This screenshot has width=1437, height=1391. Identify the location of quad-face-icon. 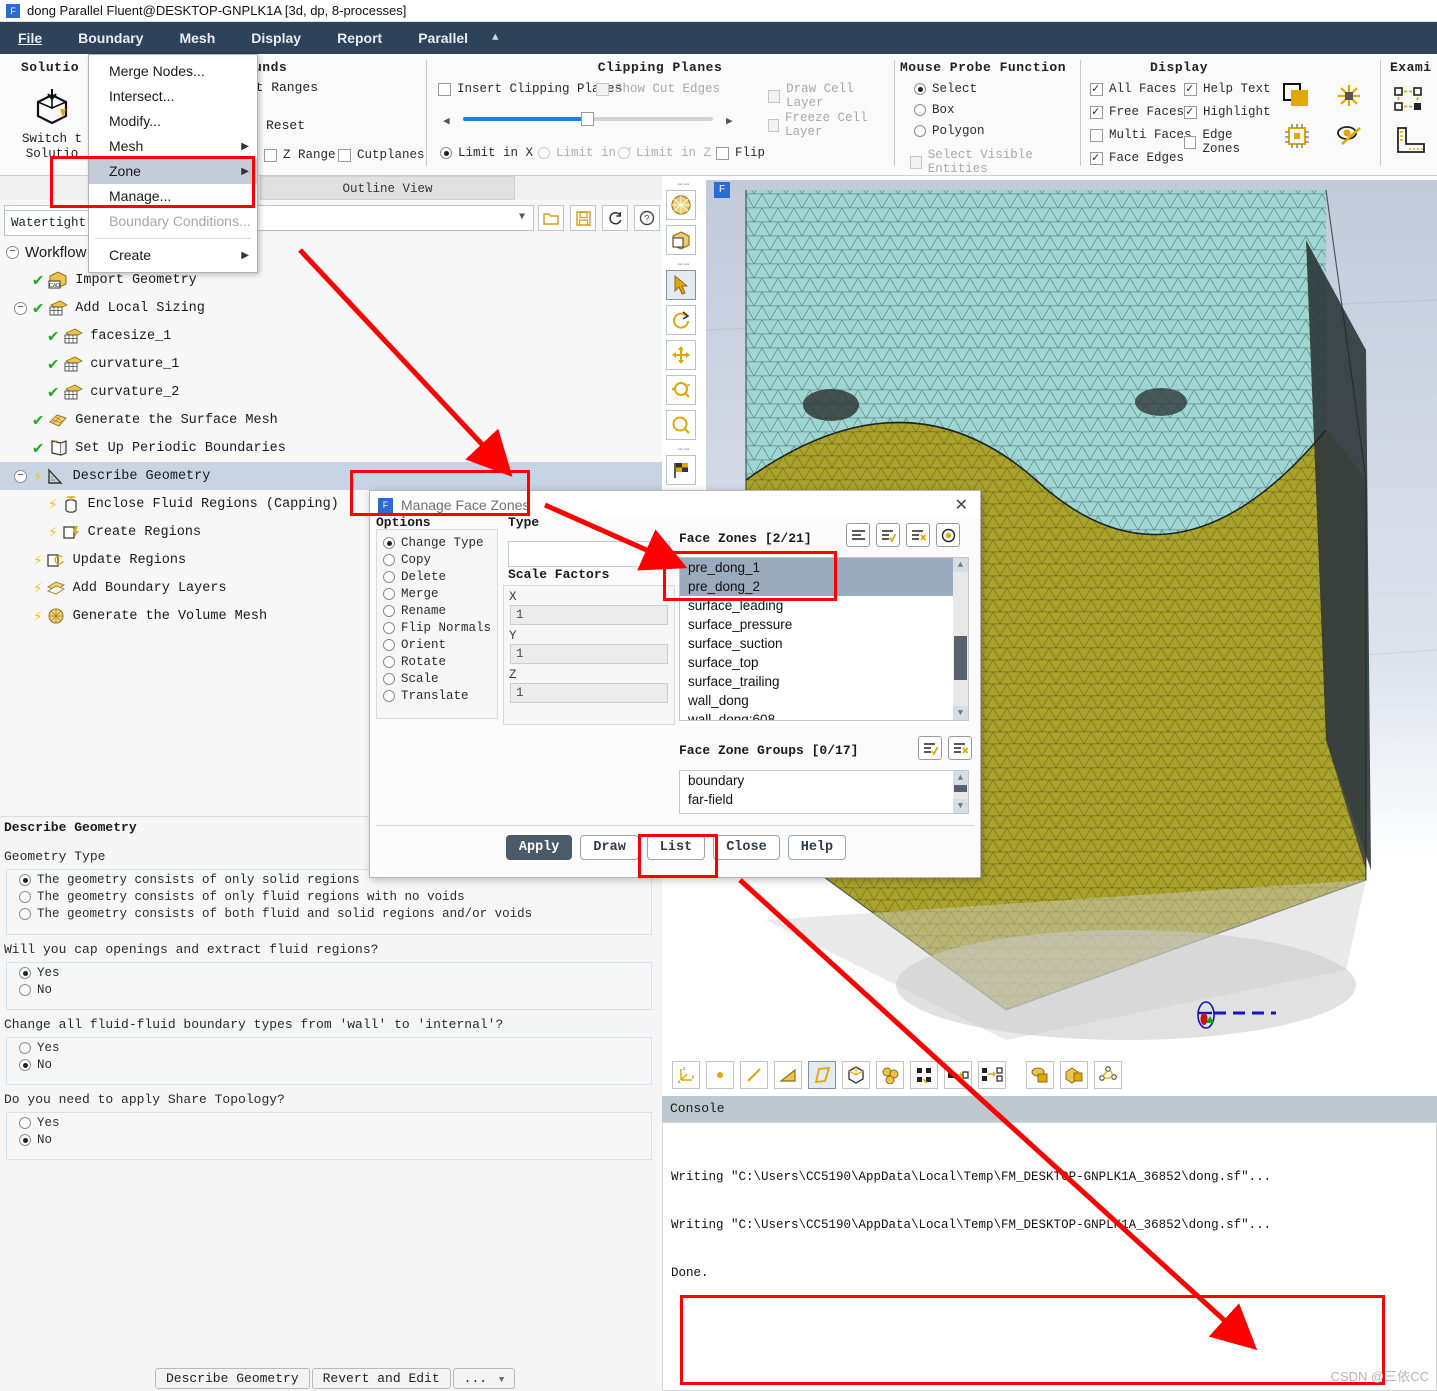
(822, 1075).